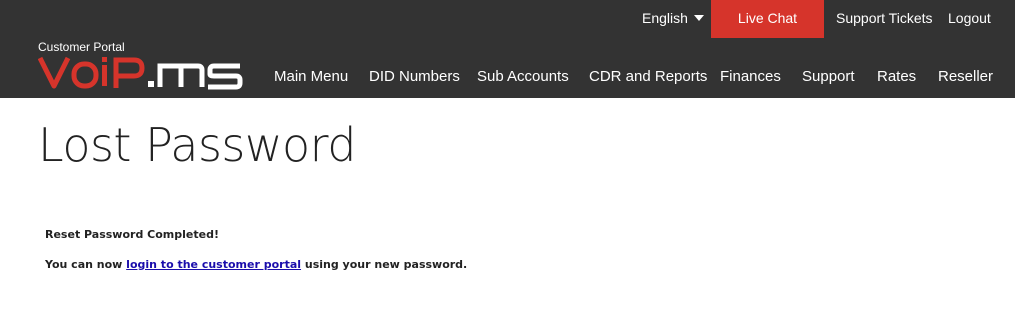 Image resolution: width=1015 pixels, height=309 pixels. Describe the element at coordinates (750, 76) in the screenshot. I see `nav-item-finances: Finances` at that location.